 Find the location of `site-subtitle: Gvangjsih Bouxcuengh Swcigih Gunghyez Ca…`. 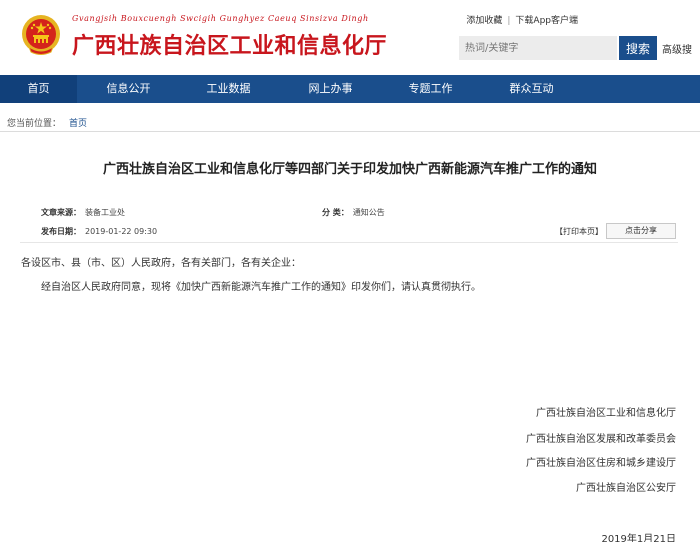

site-subtitle: Gvangjsih Bouxcuengh Swcigih Gunghyez Ca… is located at coordinates (220, 18).